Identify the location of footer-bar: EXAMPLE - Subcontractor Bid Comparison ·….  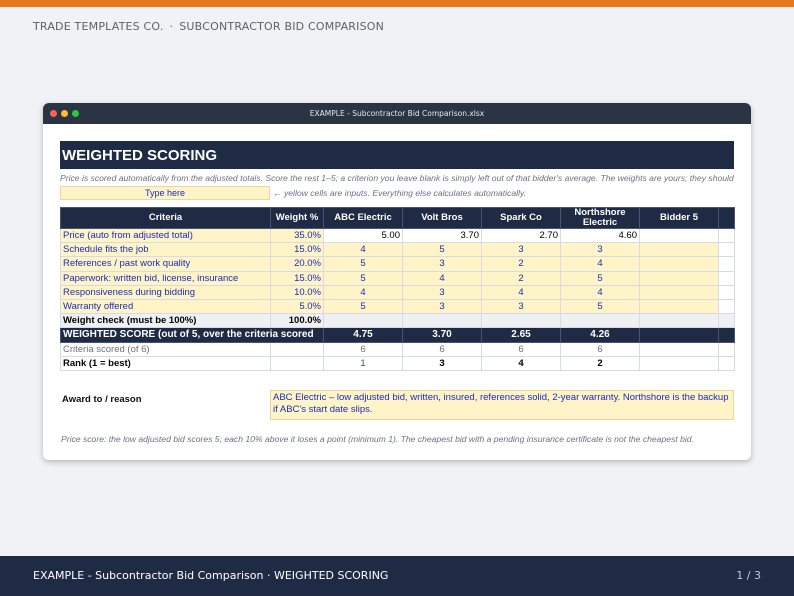
(397, 576).